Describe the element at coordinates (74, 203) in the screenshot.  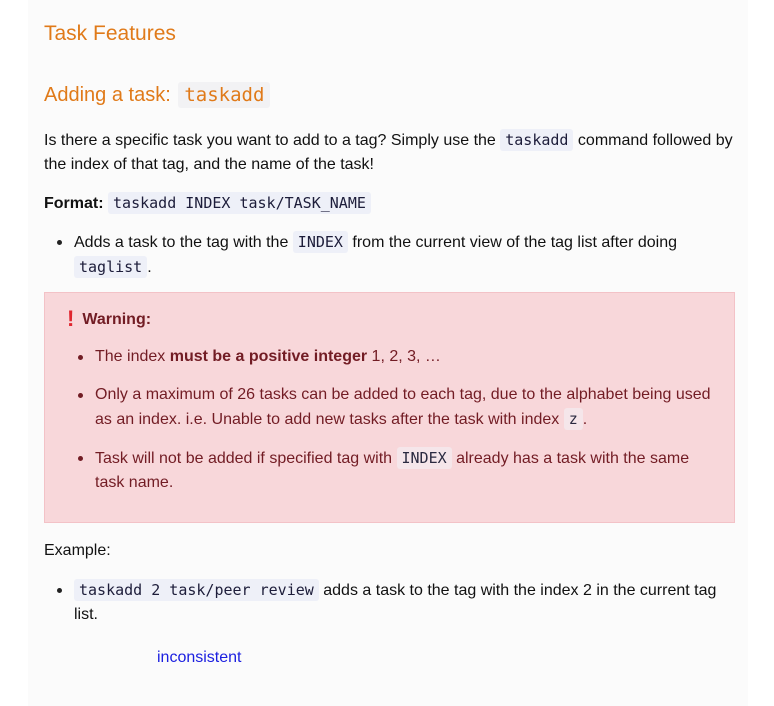
I see `format-label: Format:` at that location.